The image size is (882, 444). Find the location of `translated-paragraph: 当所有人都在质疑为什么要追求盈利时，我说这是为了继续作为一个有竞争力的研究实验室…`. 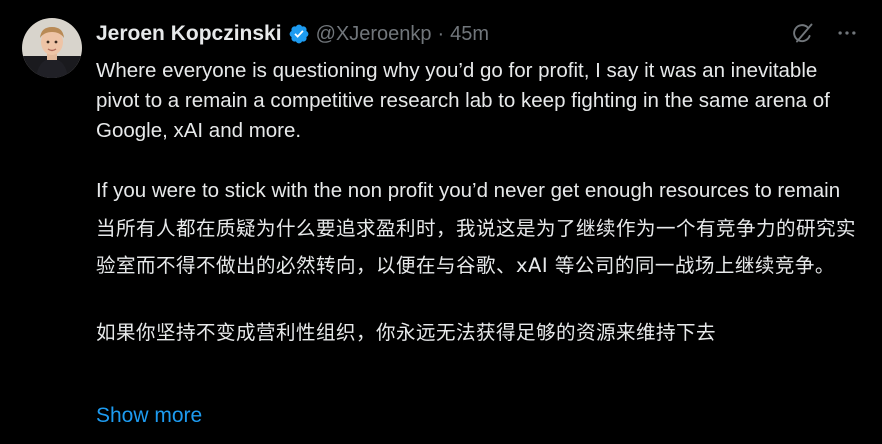

translated-paragraph: 当所有人都在质疑为什么要追求盈利时，我说这是为了继续作为一个有竞争力的研究实验室… is located at coordinates (476, 247).